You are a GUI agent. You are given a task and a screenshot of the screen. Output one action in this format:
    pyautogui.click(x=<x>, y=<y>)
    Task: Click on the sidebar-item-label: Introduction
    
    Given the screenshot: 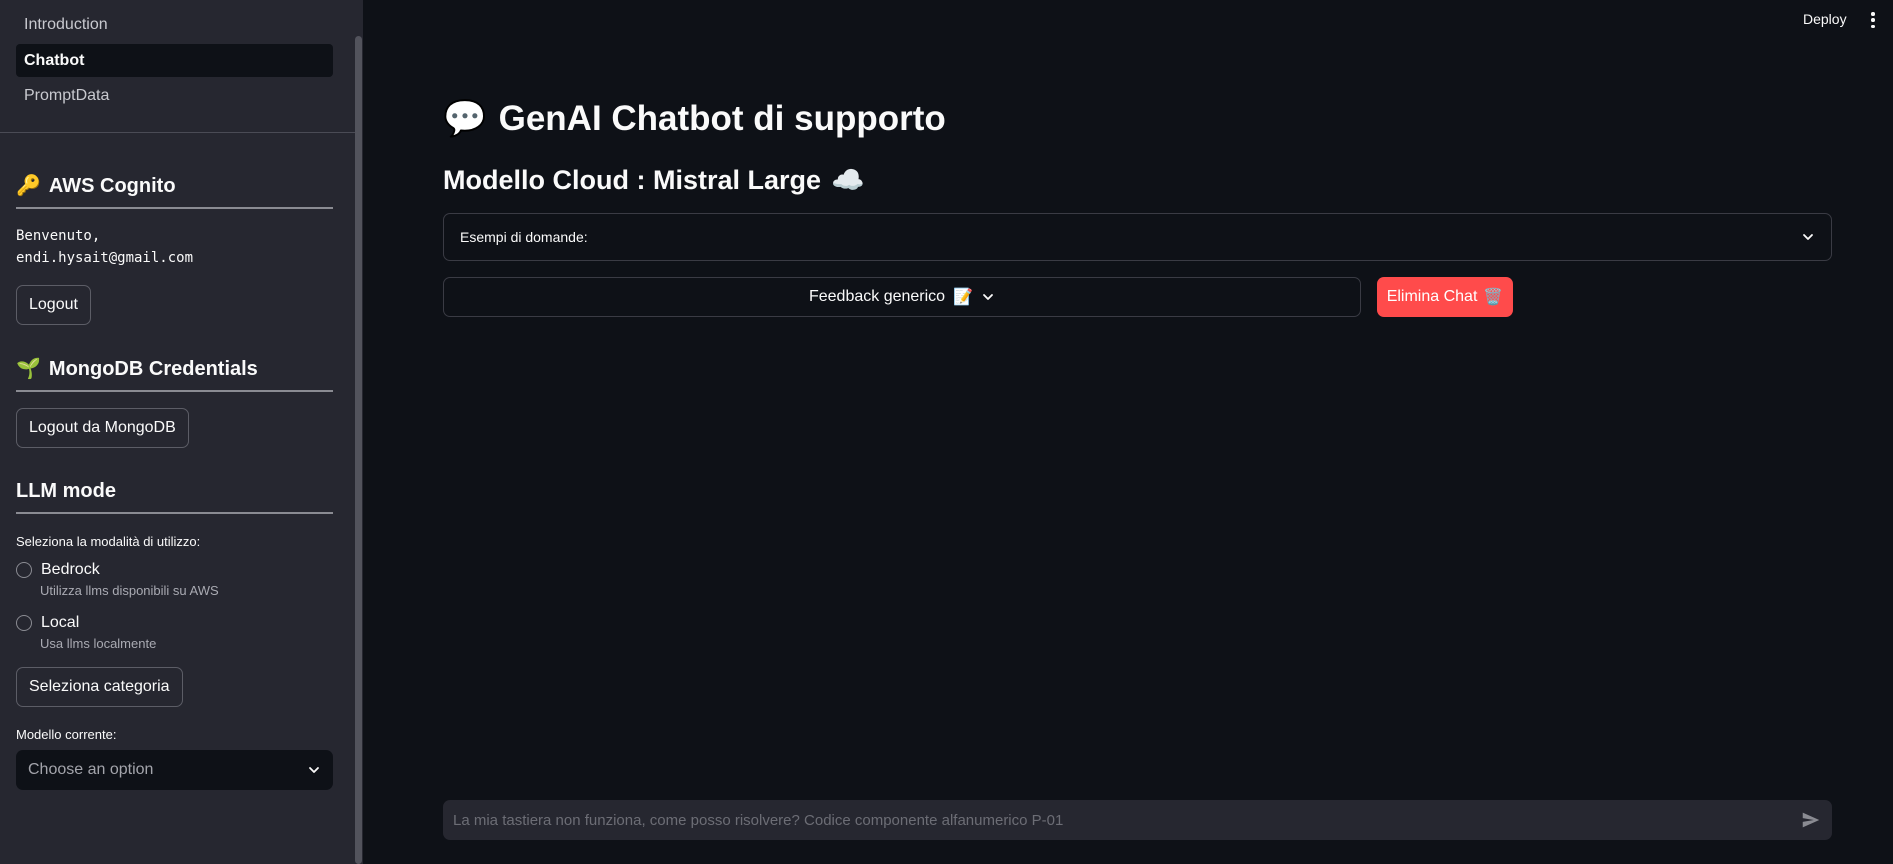 What is the action you would take?
    pyautogui.click(x=66, y=24)
    